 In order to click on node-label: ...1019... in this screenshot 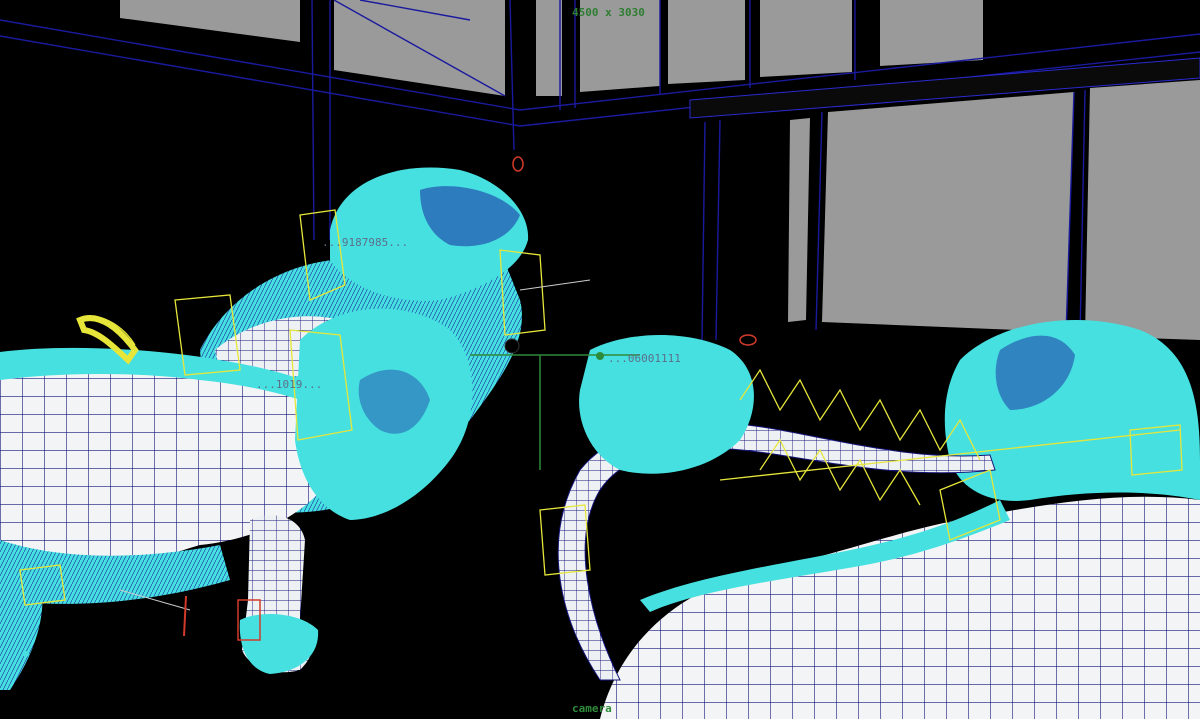, I will do `click(289, 384)`.